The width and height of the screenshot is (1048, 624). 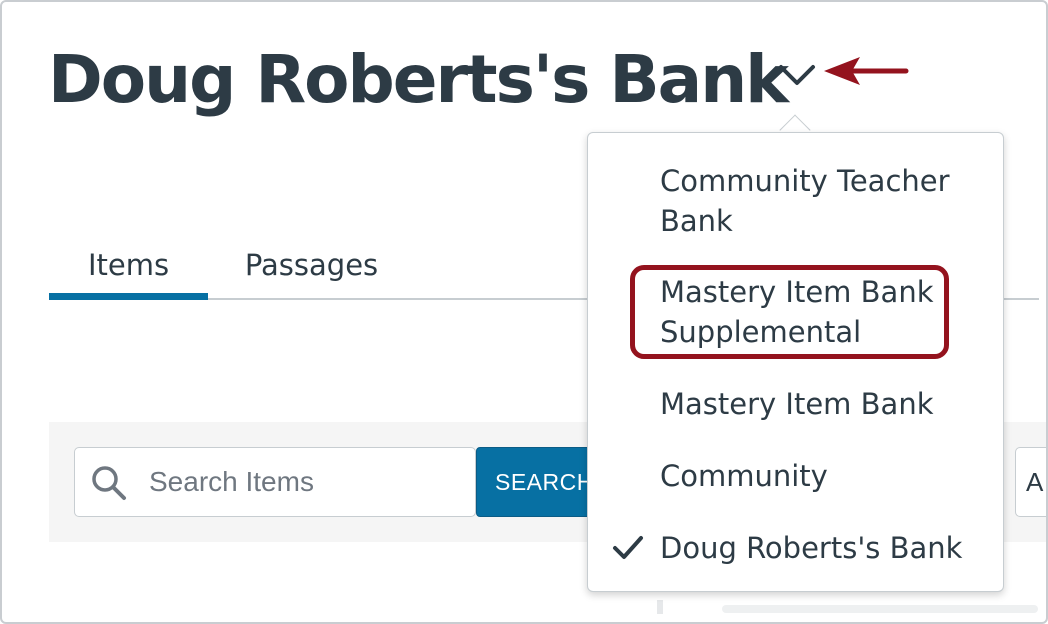 What do you see at coordinates (660, 607) in the screenshot?
I see `content-divider` at bounding box center [660, 607].